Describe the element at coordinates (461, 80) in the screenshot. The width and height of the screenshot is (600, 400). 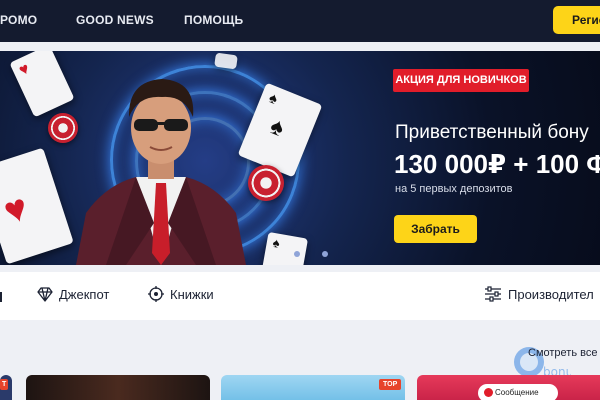
I see `promo-badge: АКЦИЯ ДЛЯ НОВИЧКОВ` at that location.